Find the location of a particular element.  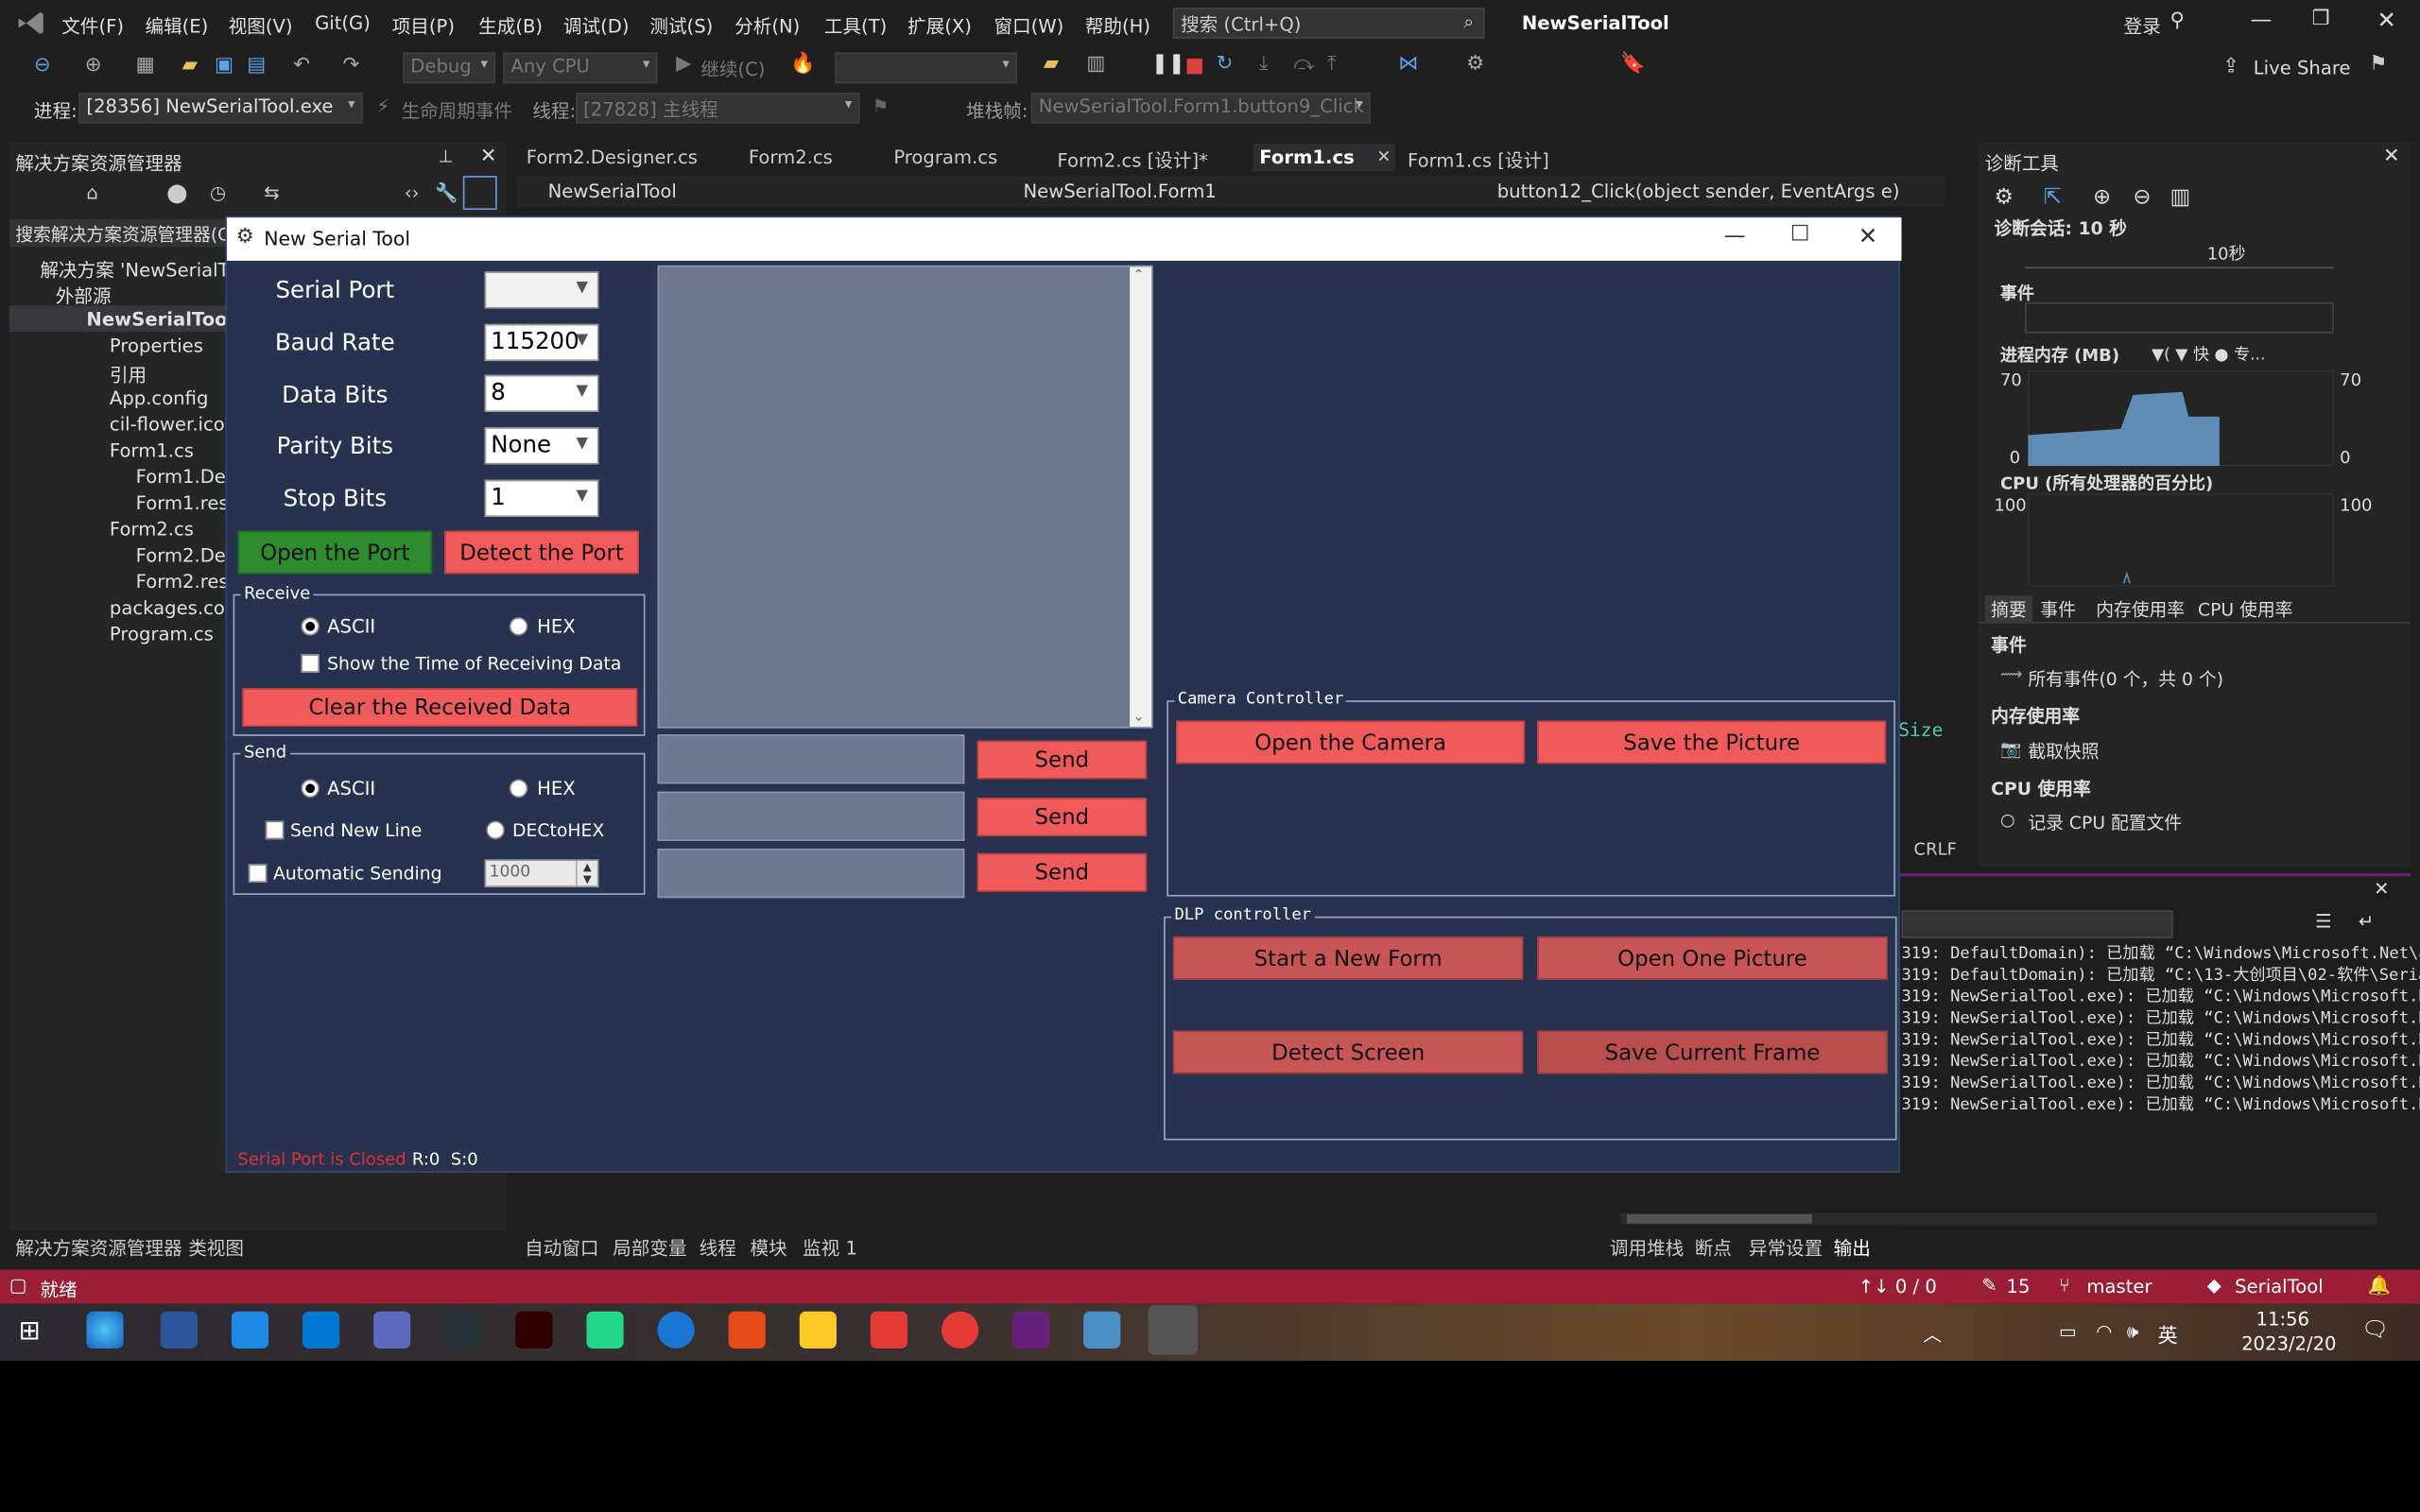

menu-edit: 编辑(E) is located at coordinates (177, 25).